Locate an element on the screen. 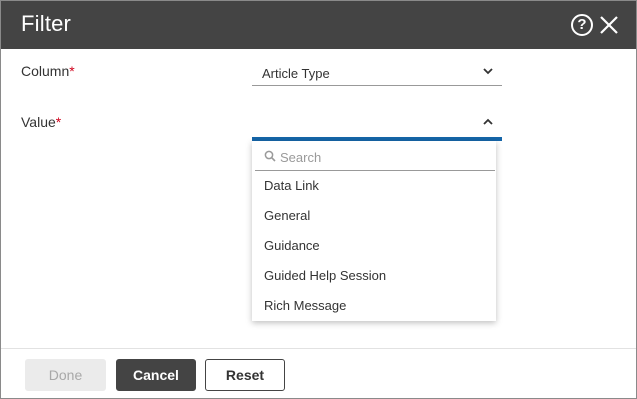 This screenshot has width=637, height=399. chevron-up-icon is located at coordinates (488, 121).